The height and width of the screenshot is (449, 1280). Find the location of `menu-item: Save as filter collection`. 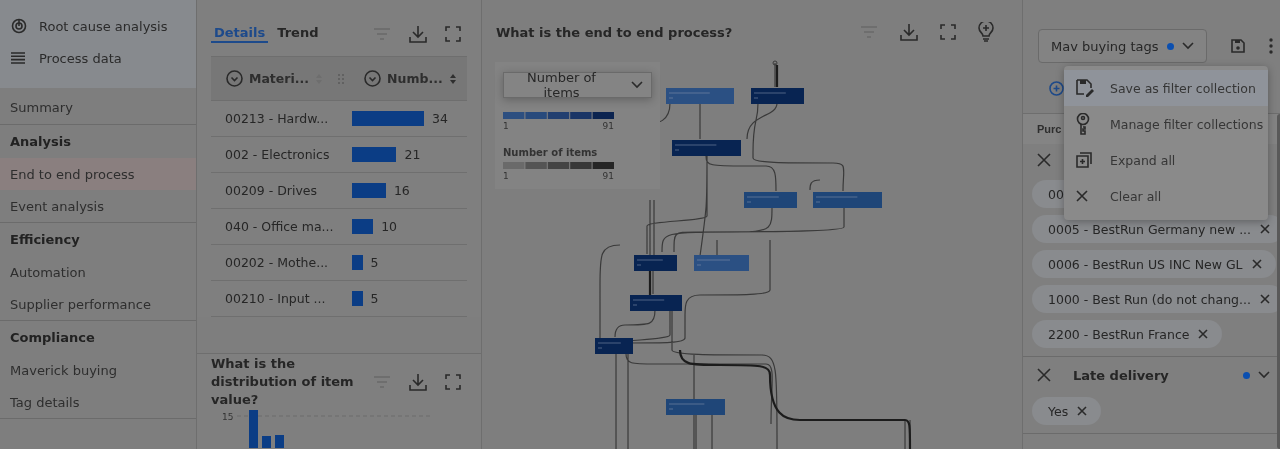

menu-item: Save as filter collection is located at coordinates (1166, 88).